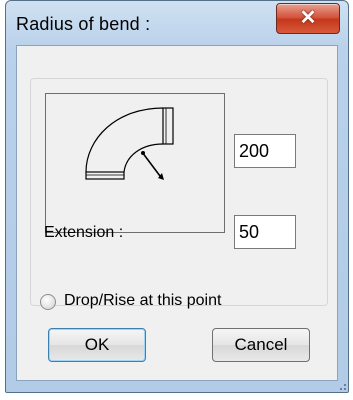 This screenshot has width=353, height=400. What do you see at coordinates (341, 385) in the screenshot?
I see `resize-grip-icon` at bounding box center [341, 385].